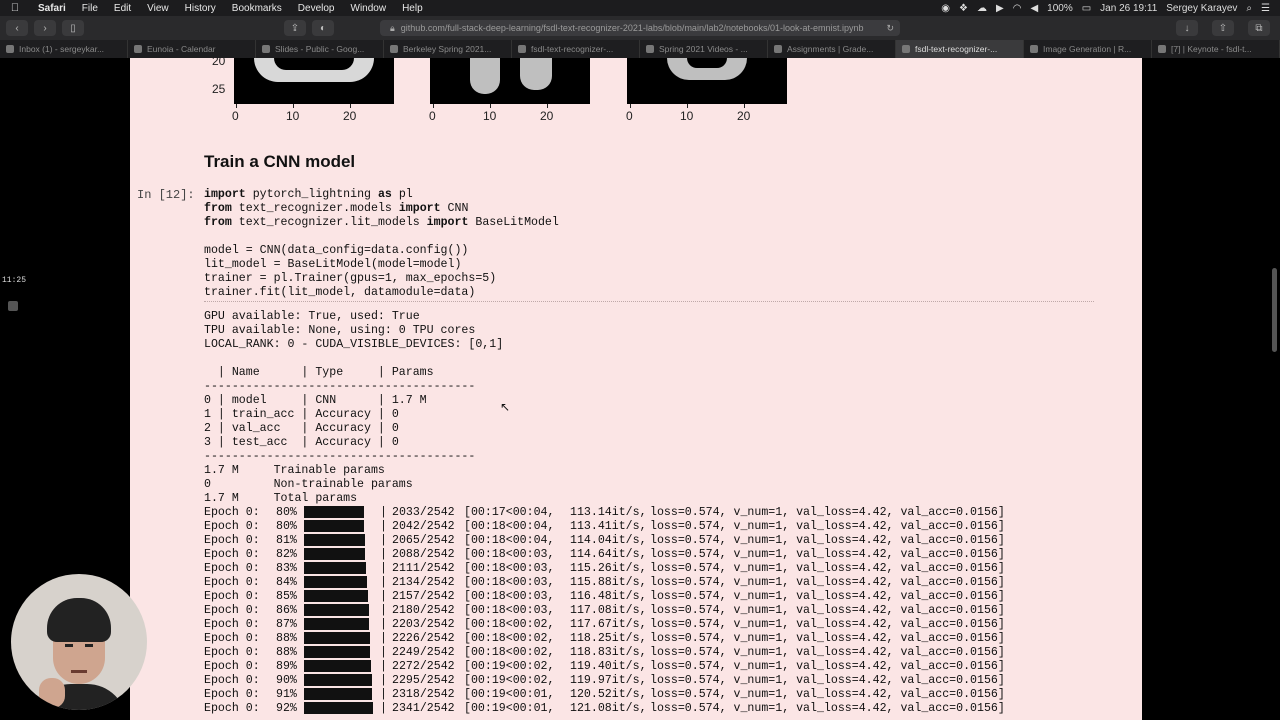 This screenshot has height=720, width=1280. Describe the element at coordinates (316, 8) in the screenshot. I see `menu-develop: Develop` at that location.